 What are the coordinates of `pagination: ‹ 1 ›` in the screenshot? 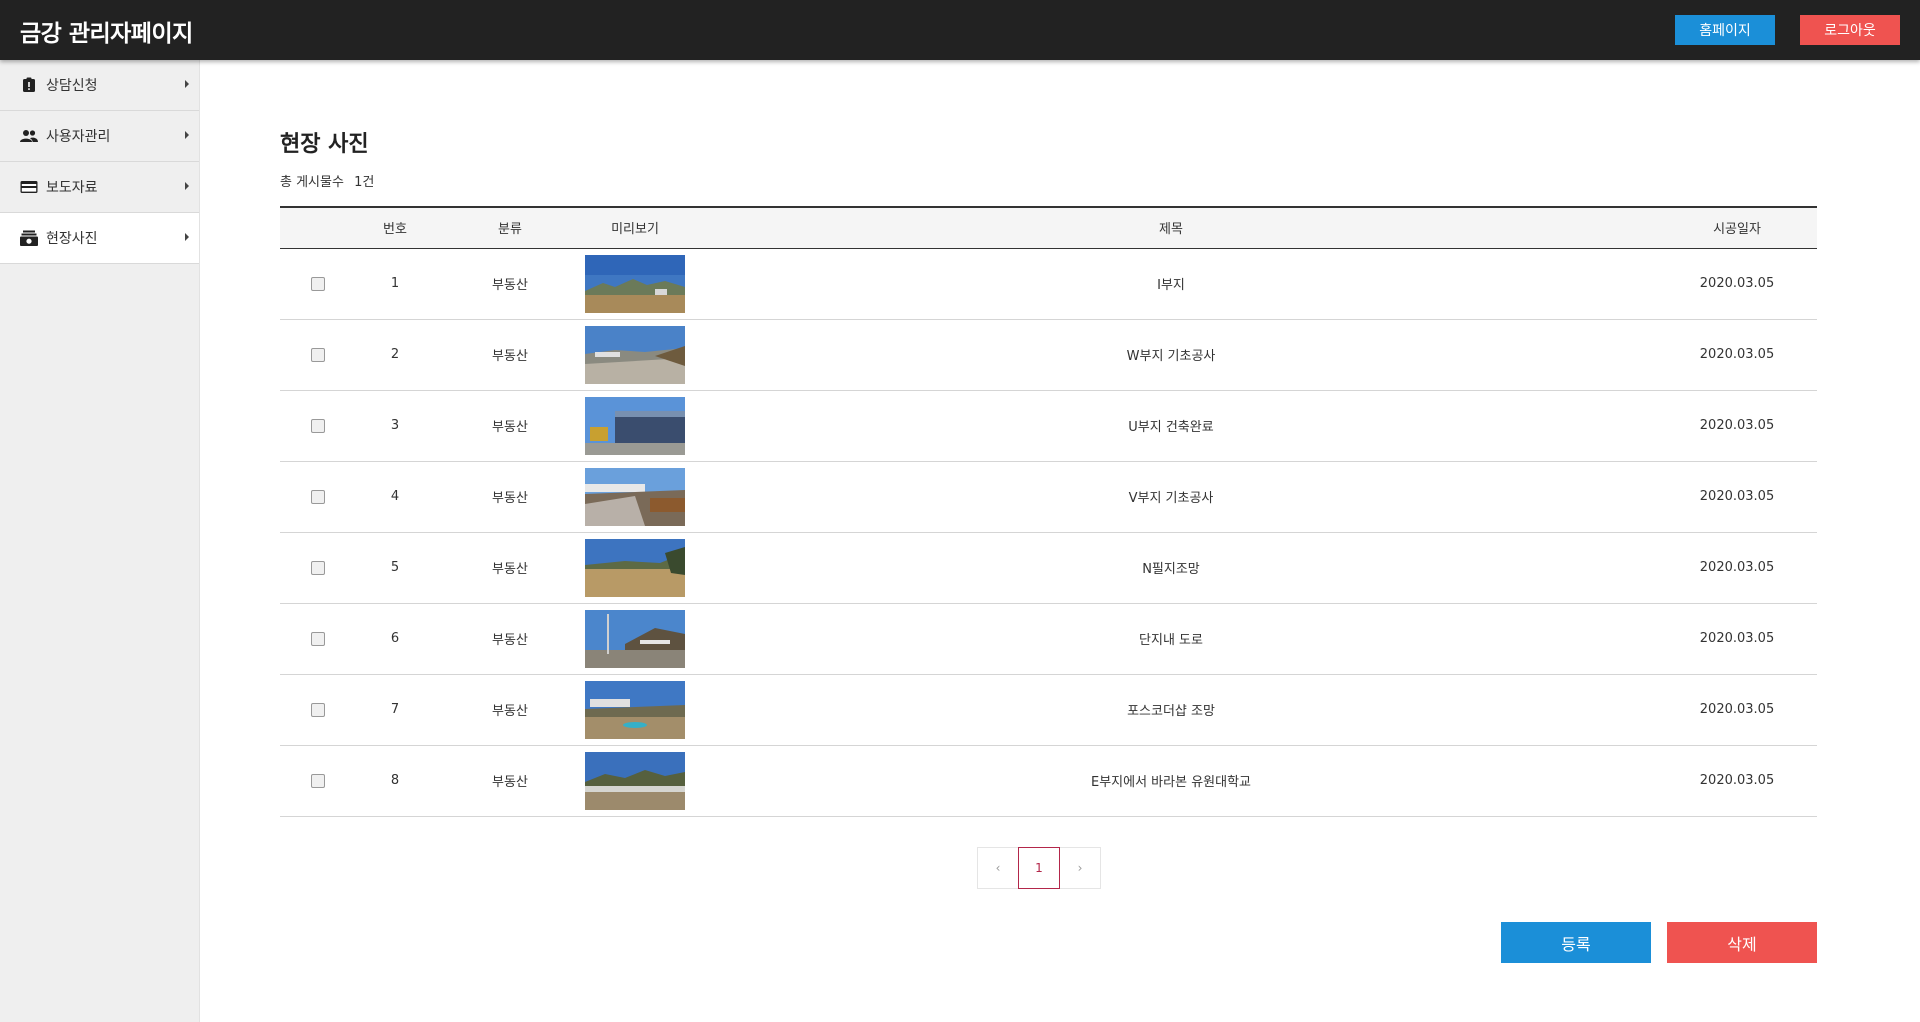 It's located at (1039, 868).